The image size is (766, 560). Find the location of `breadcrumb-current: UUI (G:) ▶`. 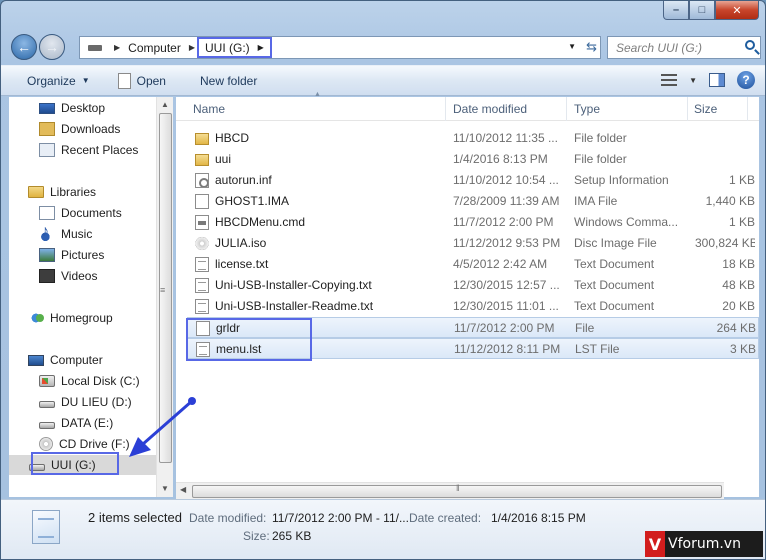

breadcrumb-current: UUI (G:) ▶ is located at coordinates (234, 47).